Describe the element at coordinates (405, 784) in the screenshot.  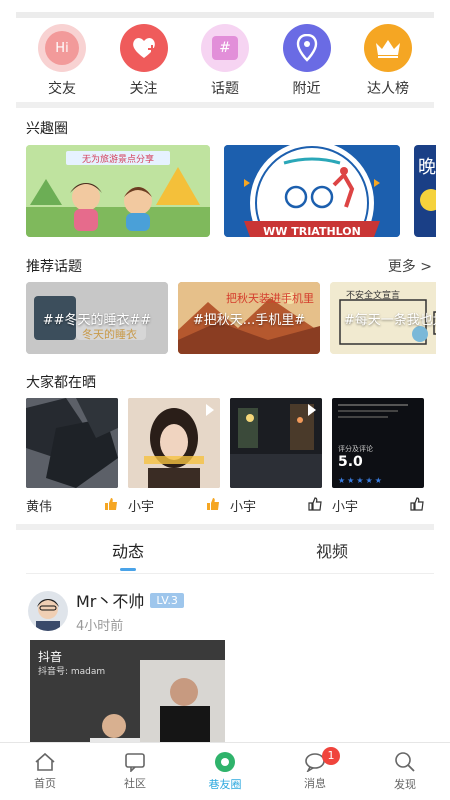
I see `bottom-nav-label: 发现` at that location.